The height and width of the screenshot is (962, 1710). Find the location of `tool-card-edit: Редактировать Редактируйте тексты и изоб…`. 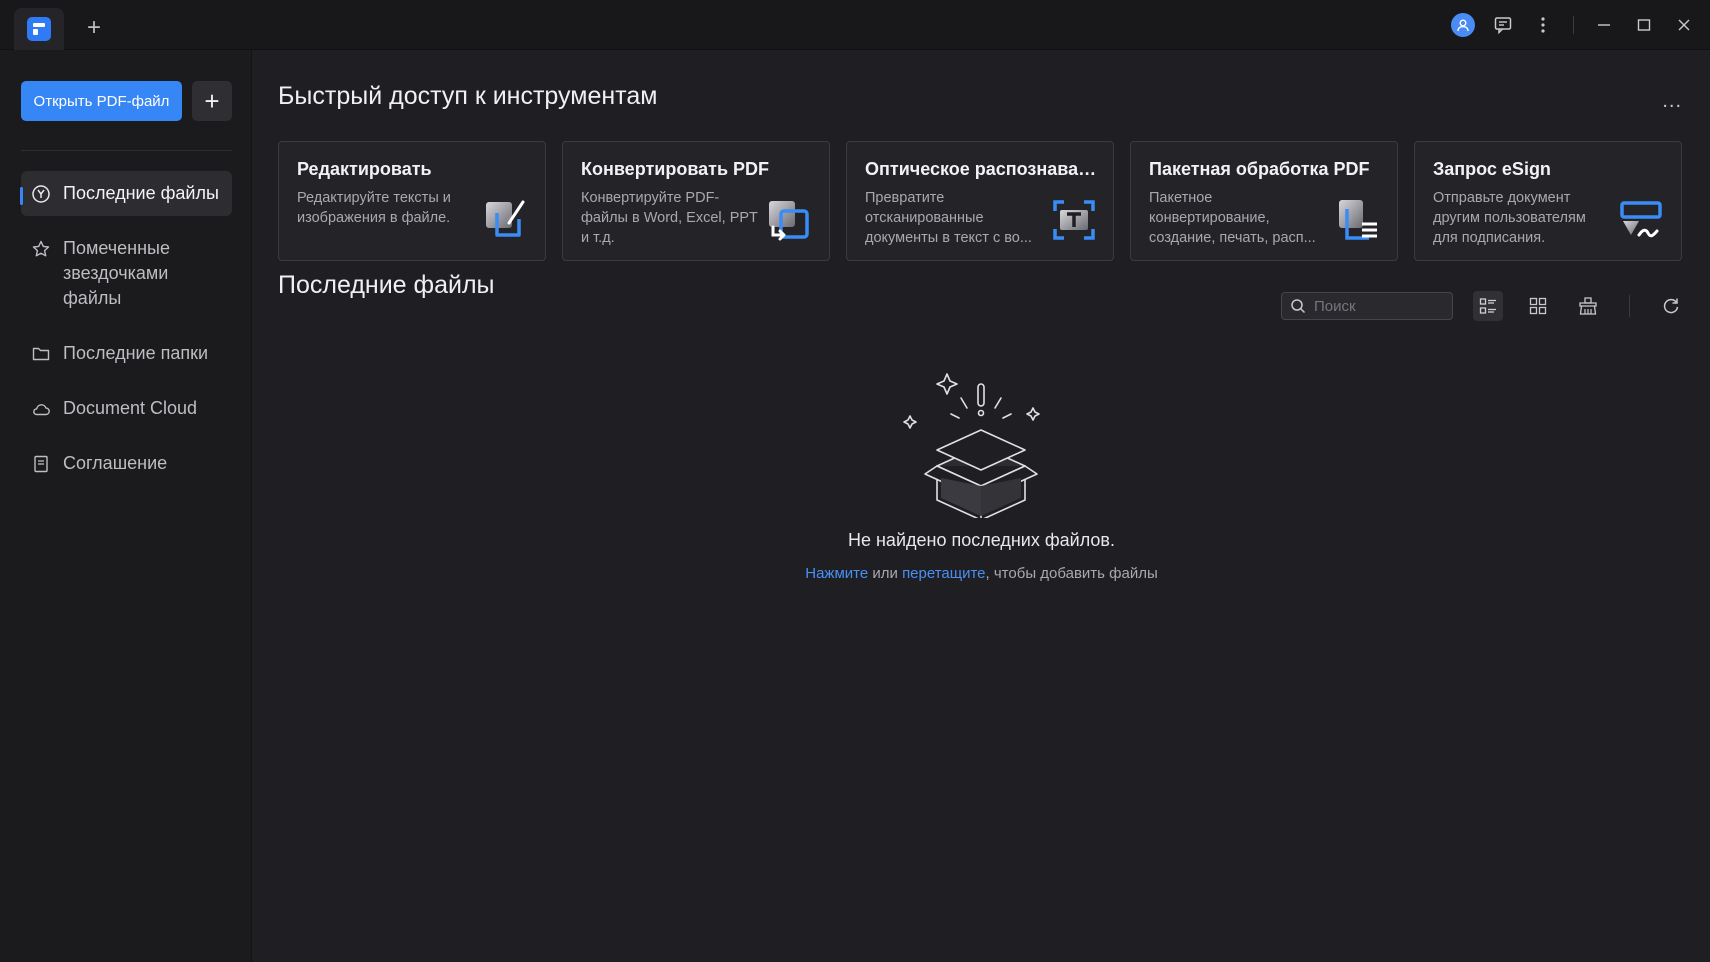

tool-card-edit: Редактировать Редактируйте тексты и изоб… is located at coordinates (412, 201).